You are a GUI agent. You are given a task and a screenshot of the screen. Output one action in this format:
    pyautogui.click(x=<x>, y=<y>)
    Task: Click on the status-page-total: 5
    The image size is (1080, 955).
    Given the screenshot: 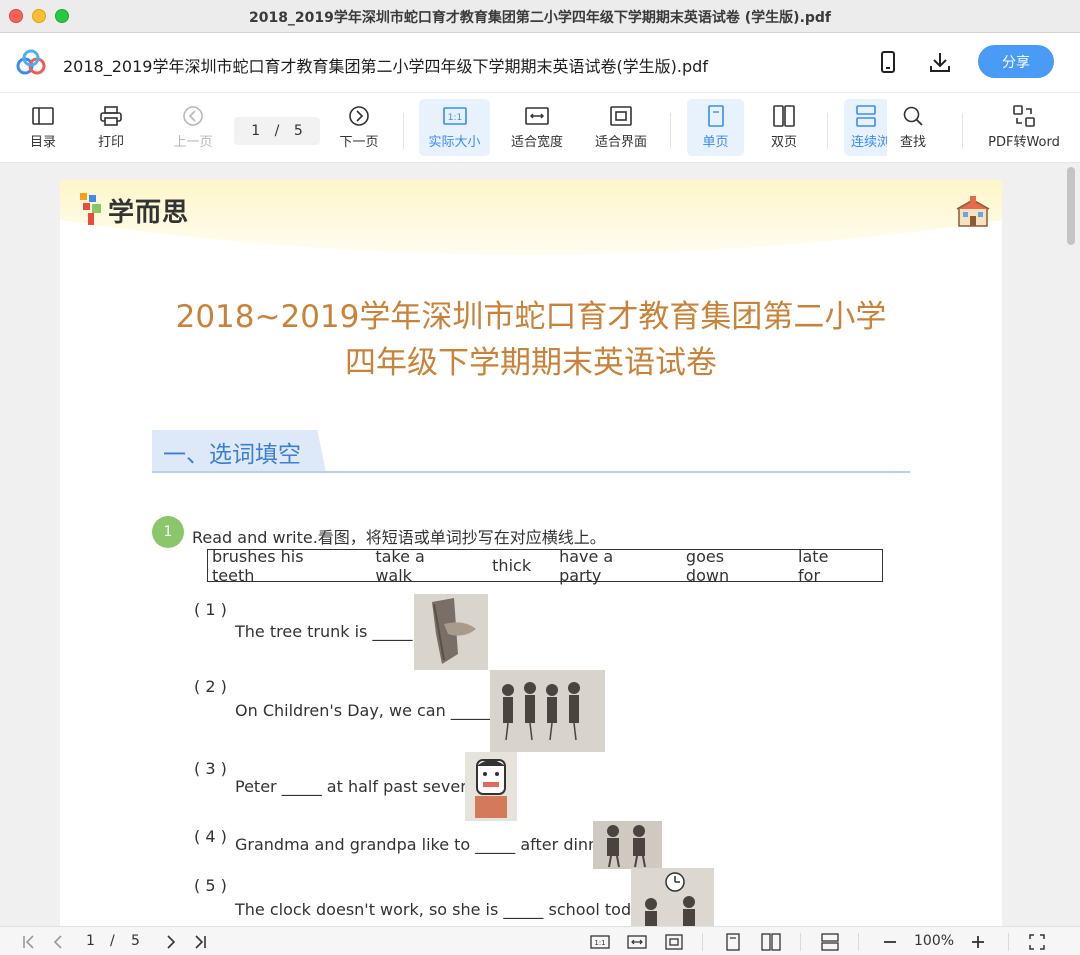 What is the action you would take?
    pyautogui.click(x=135, y=941)
    